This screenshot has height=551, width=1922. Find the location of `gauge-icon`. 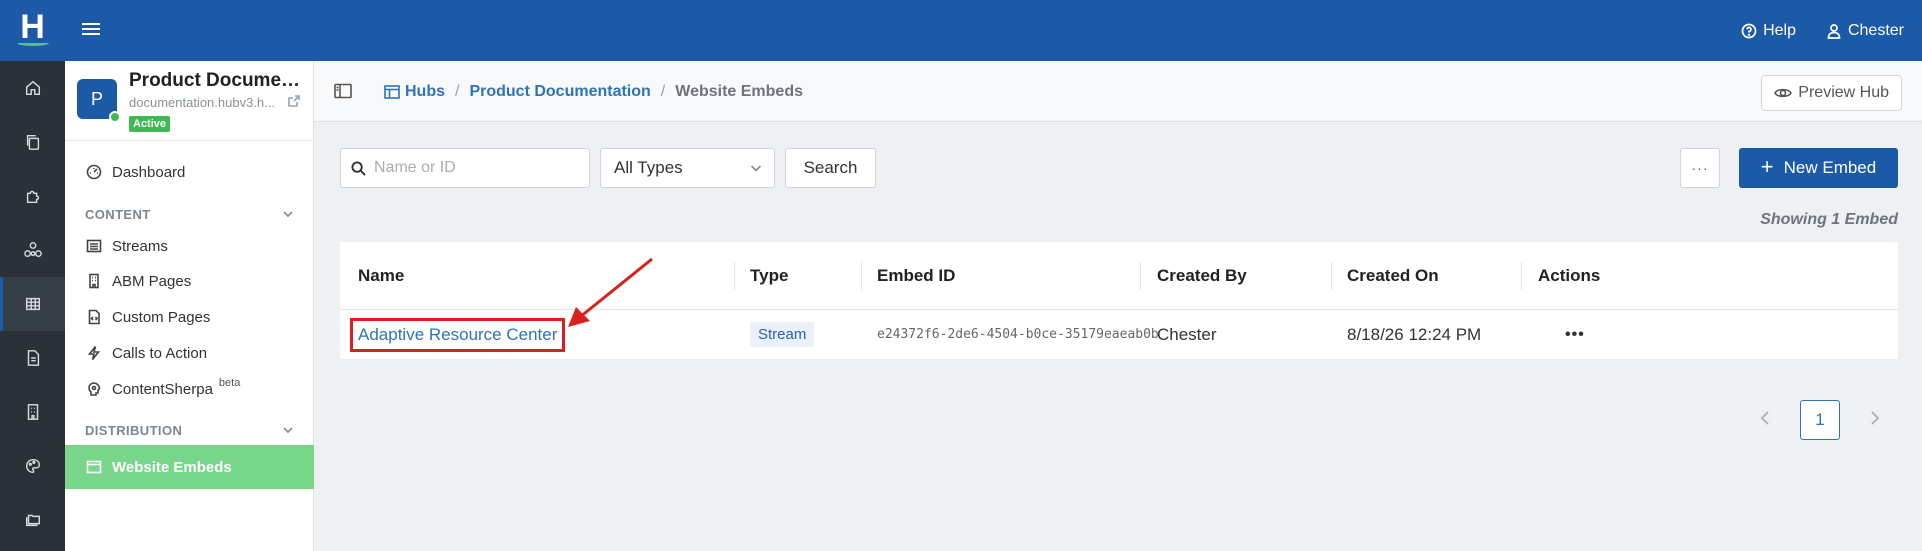

gauge-icon is located at coordinates (94, 172).